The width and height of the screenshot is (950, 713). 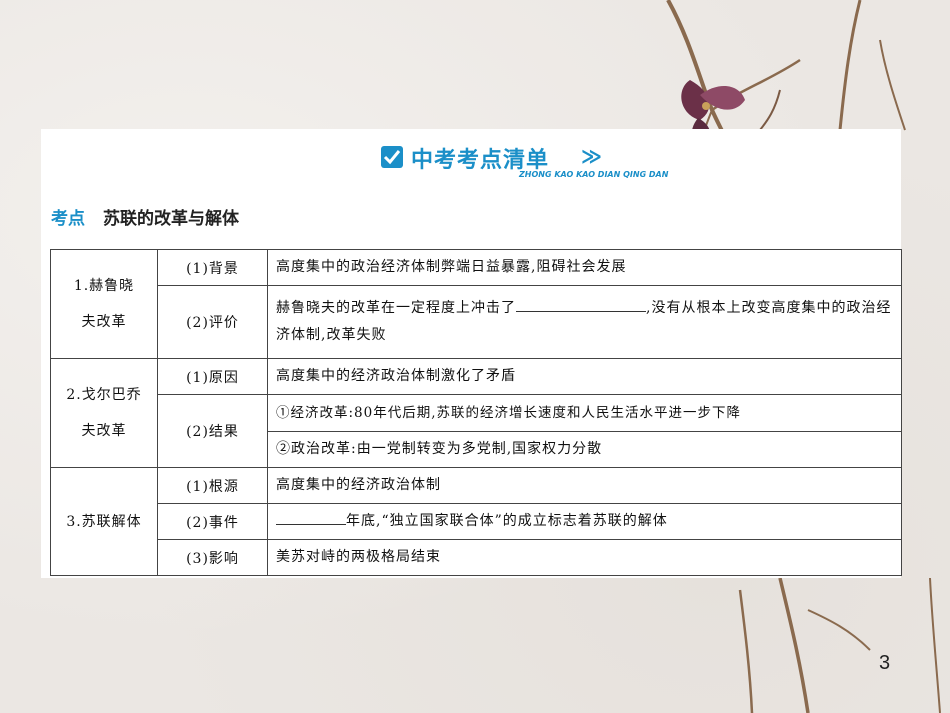 What do you see at coordinates (212, 376) in the screenshot?
I see `sub-cell: (1)原因` at bounding box center [212, 376].